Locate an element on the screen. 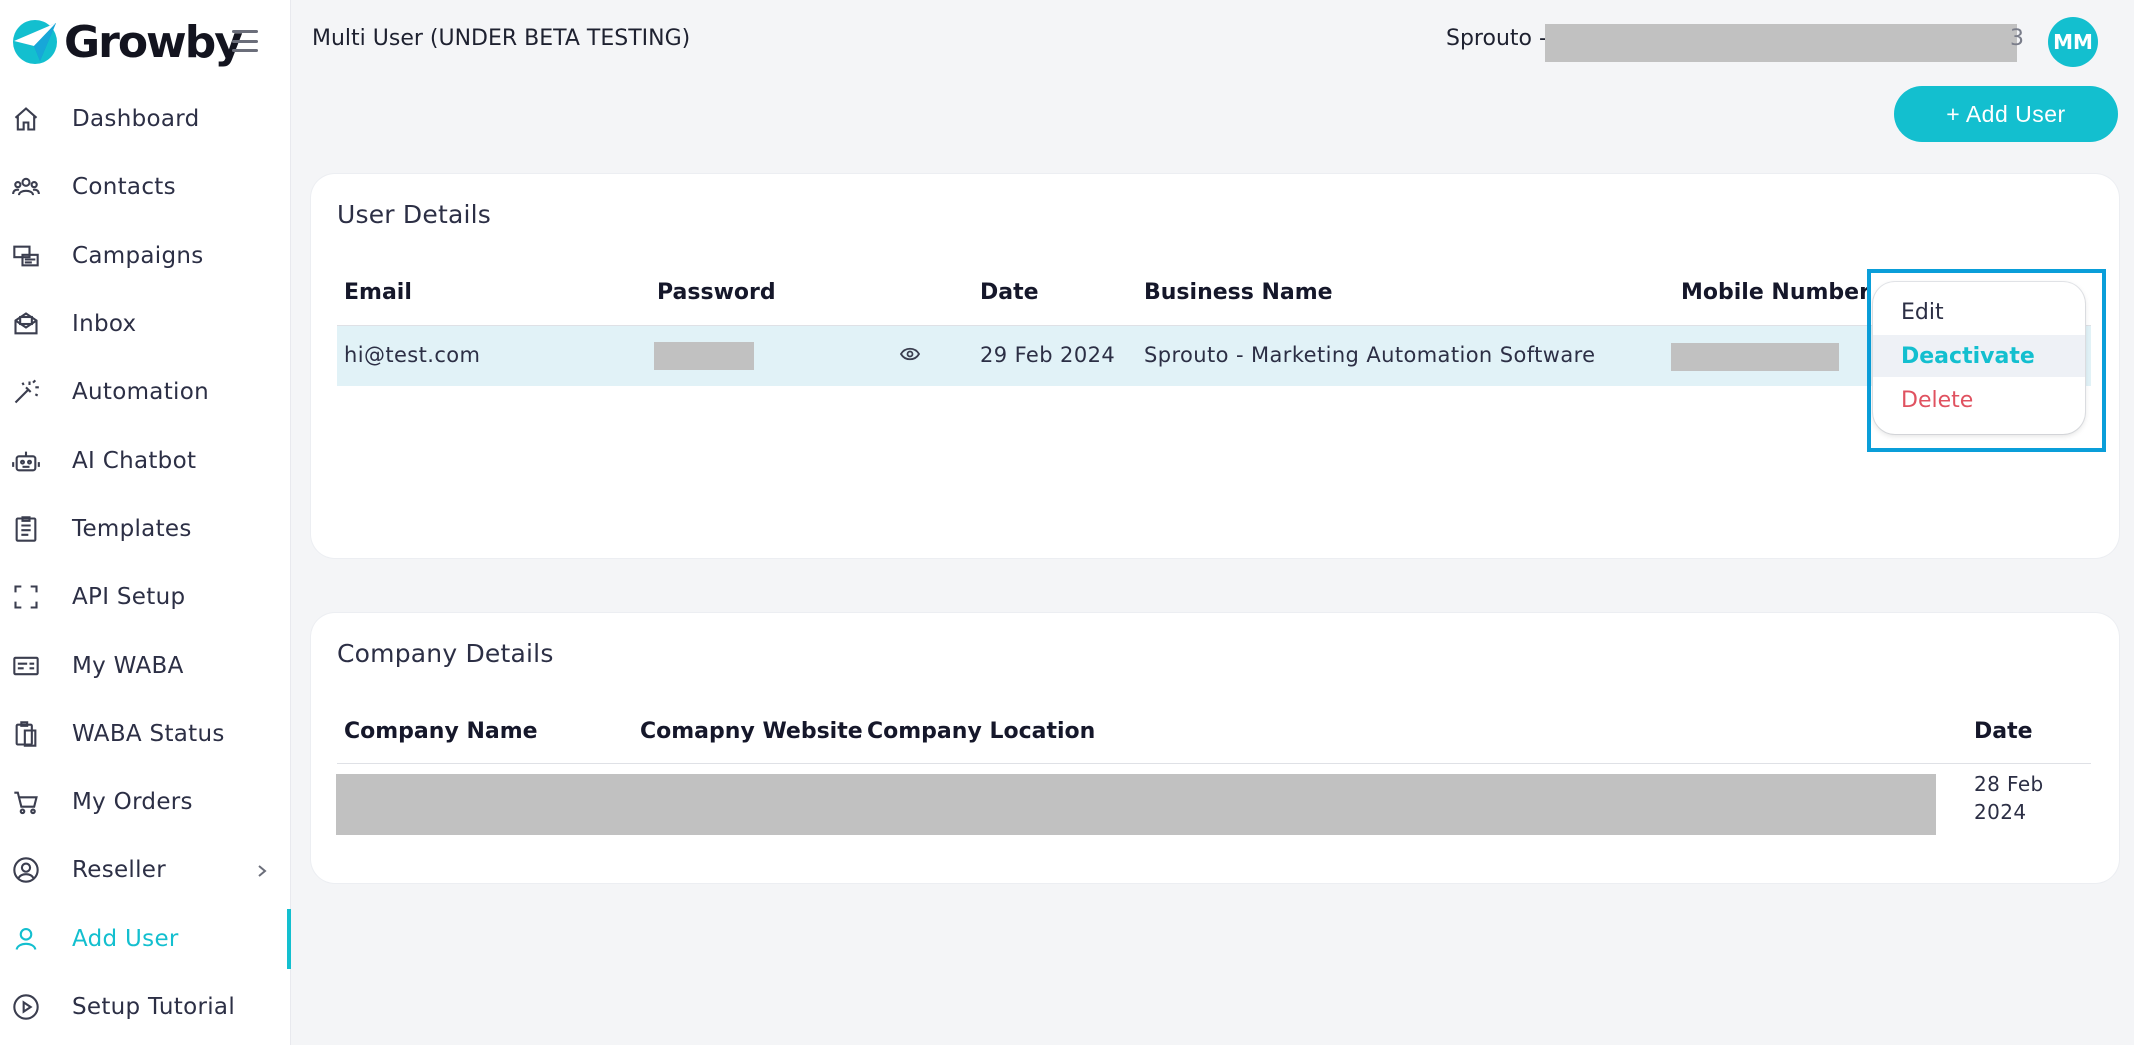 The width and height of the screenshot is (2134, 1045). magic-wand-icon is located at coordinates (26, 392).